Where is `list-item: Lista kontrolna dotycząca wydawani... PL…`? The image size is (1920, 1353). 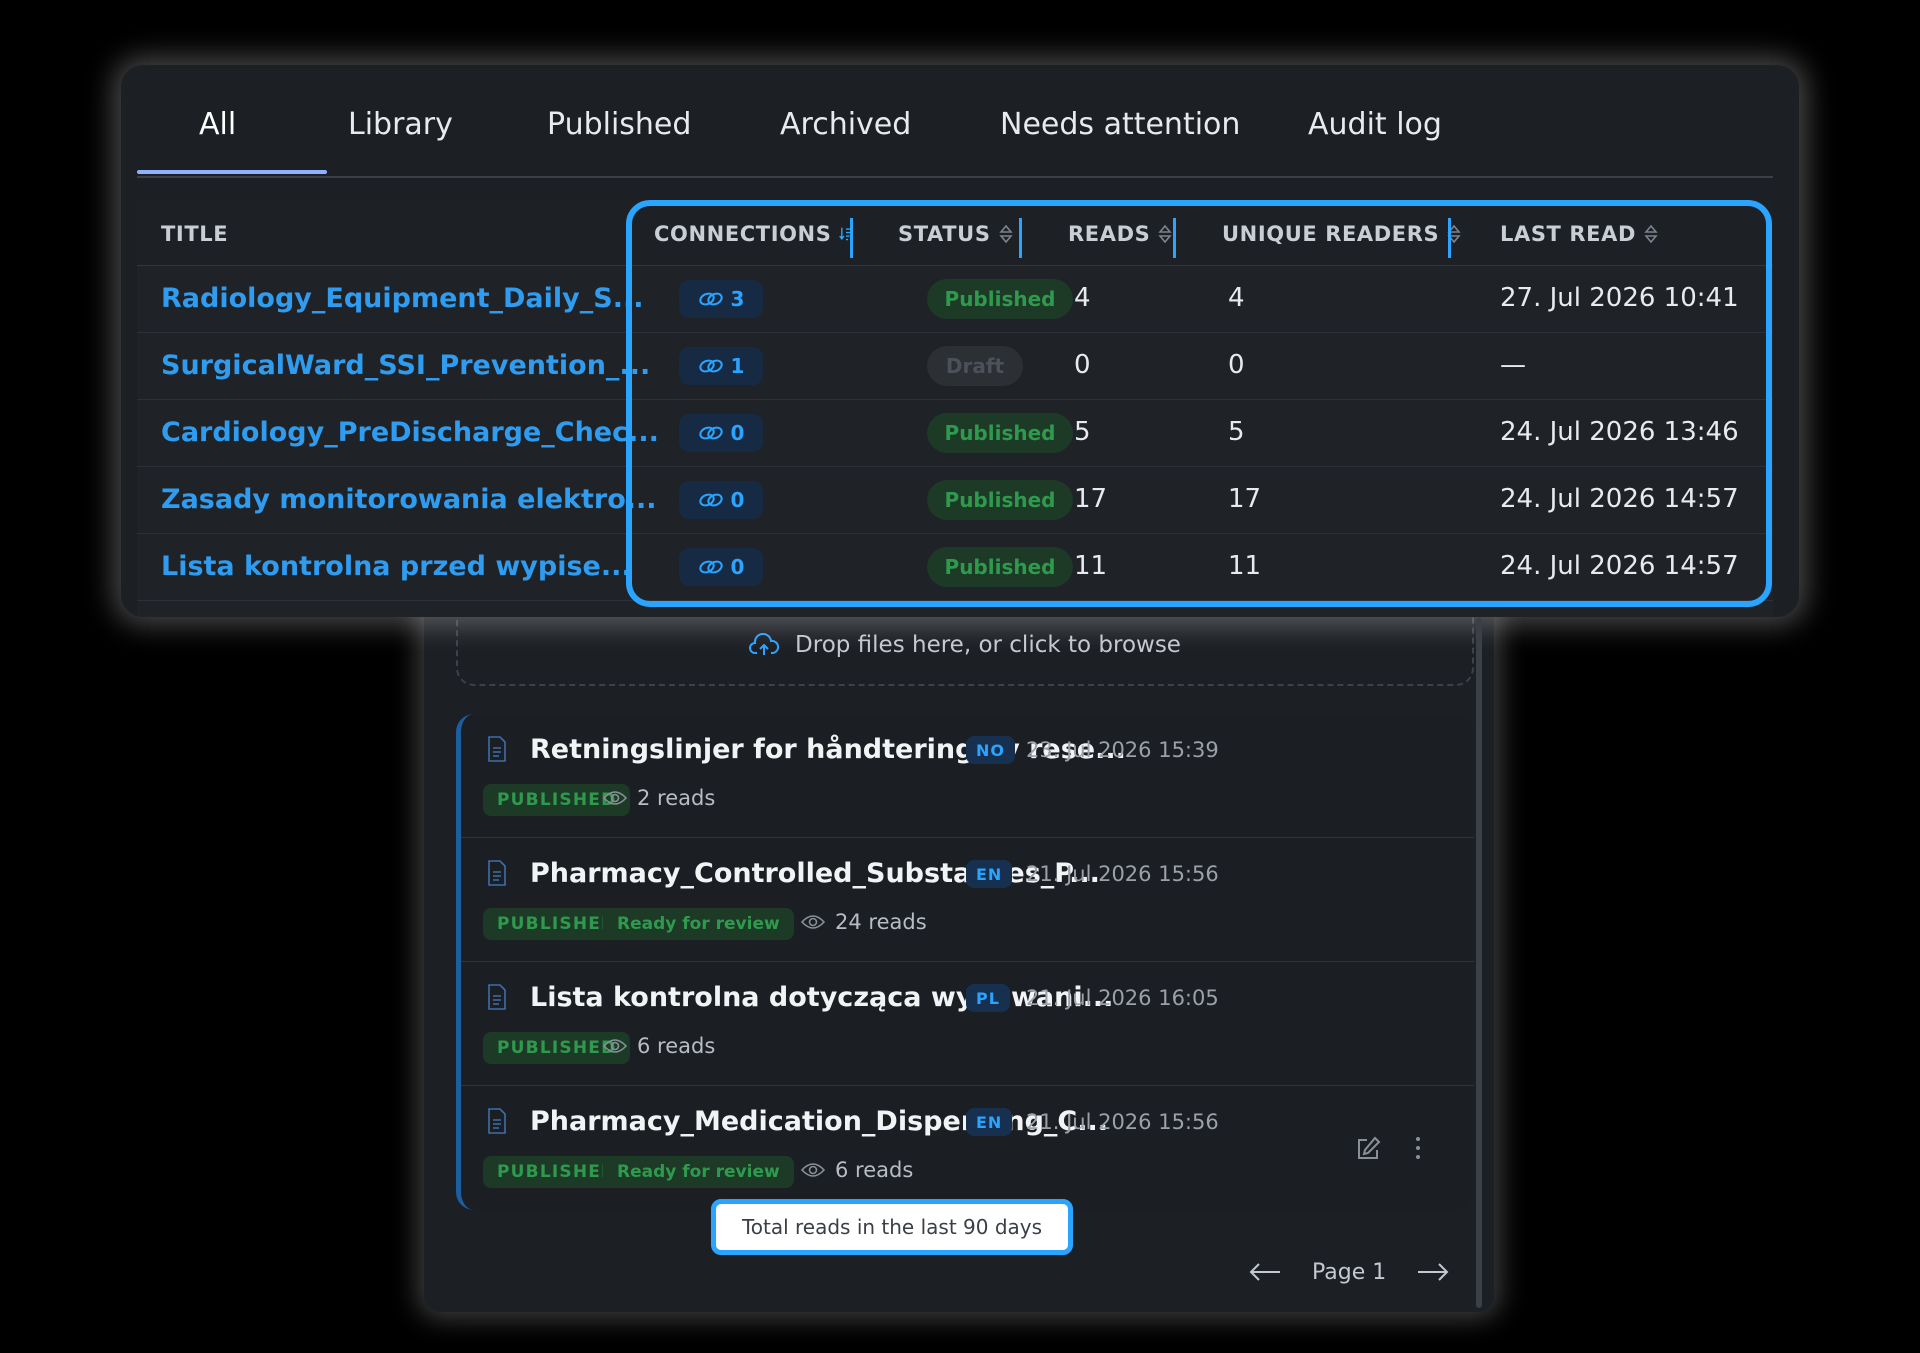
list-item: Lista kontrolna dotycząca wydawani... PL… is located at coordinates (967, 1024).